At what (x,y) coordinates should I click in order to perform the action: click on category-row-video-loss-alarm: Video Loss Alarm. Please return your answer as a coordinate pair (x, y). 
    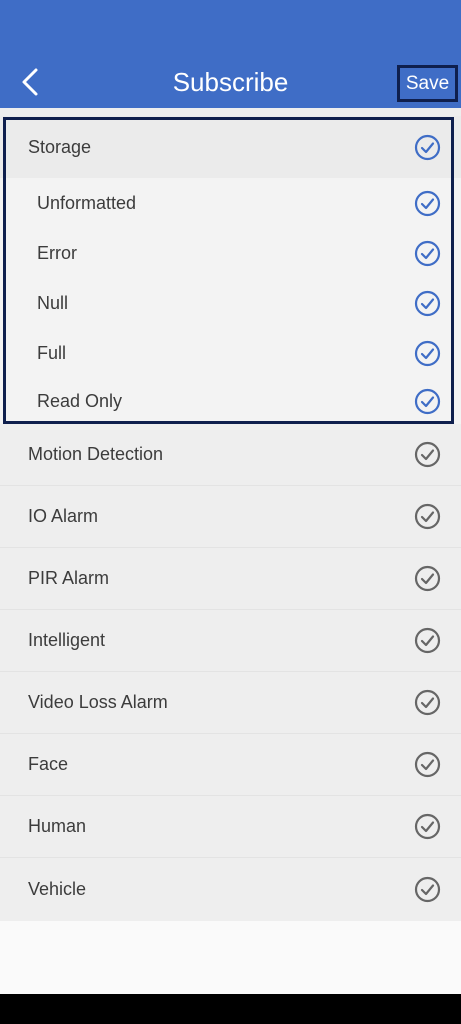
    Looking at the image, I should click on (230, 703).